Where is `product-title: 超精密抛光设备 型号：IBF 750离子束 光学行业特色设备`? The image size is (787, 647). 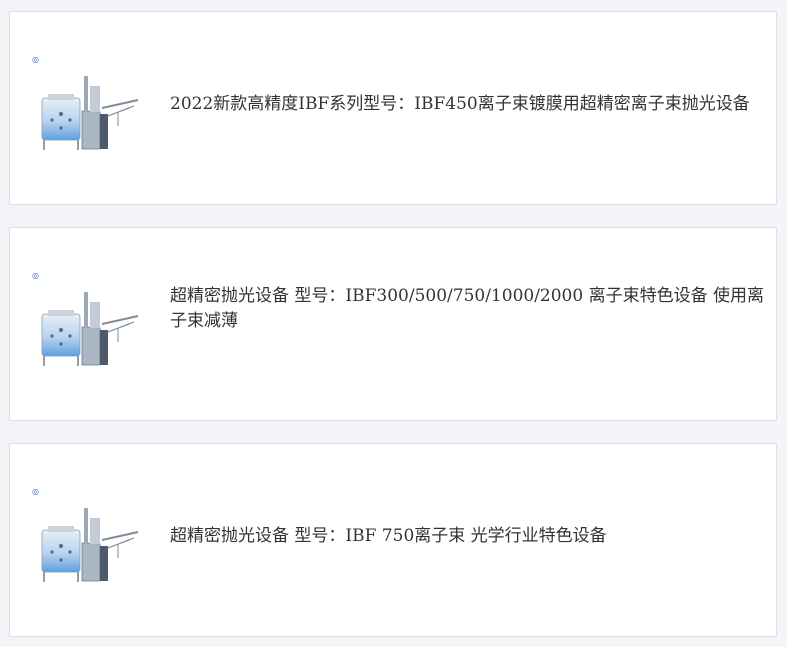
product-title: 超精密抛光设备 型号：IBF 750离子束 光学行业特色设备 is located at coordinates (470, 536).